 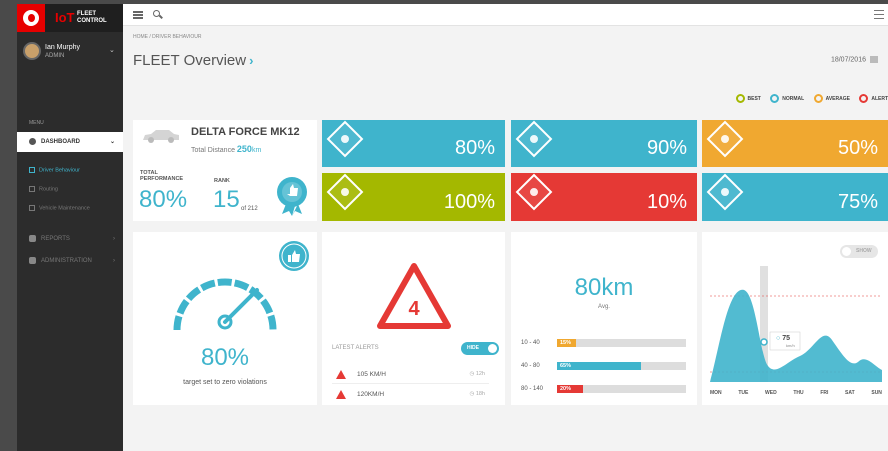 What do you see at coordinates (222, 181) in the screenshot?
I see `rank-label: RANK` at bounding box center [222, 181].